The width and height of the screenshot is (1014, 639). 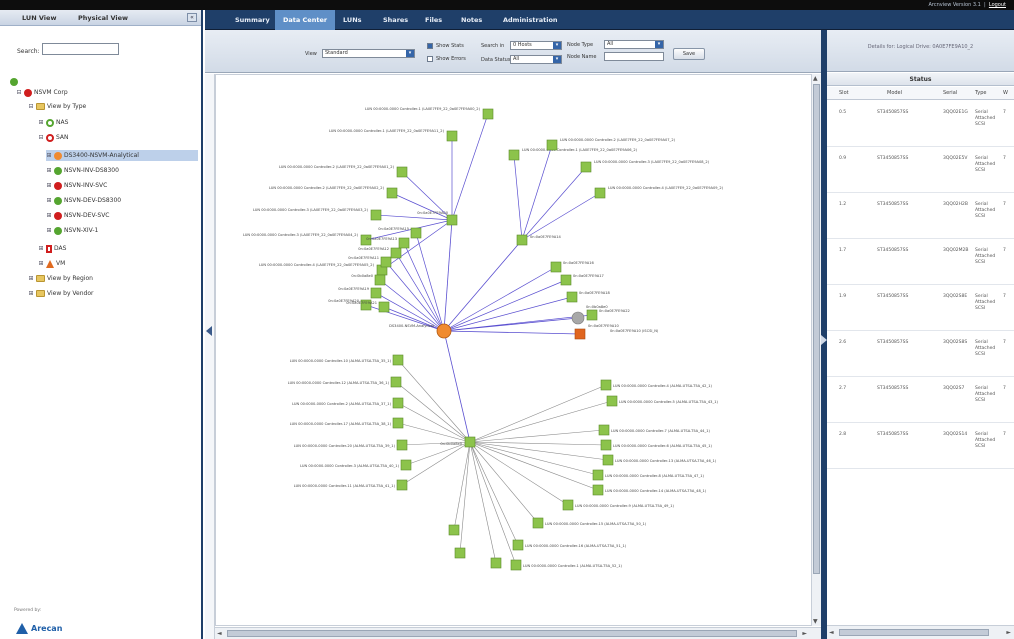 I want to click on scroll-right-icon: ►, so click(x=1008, y=632).